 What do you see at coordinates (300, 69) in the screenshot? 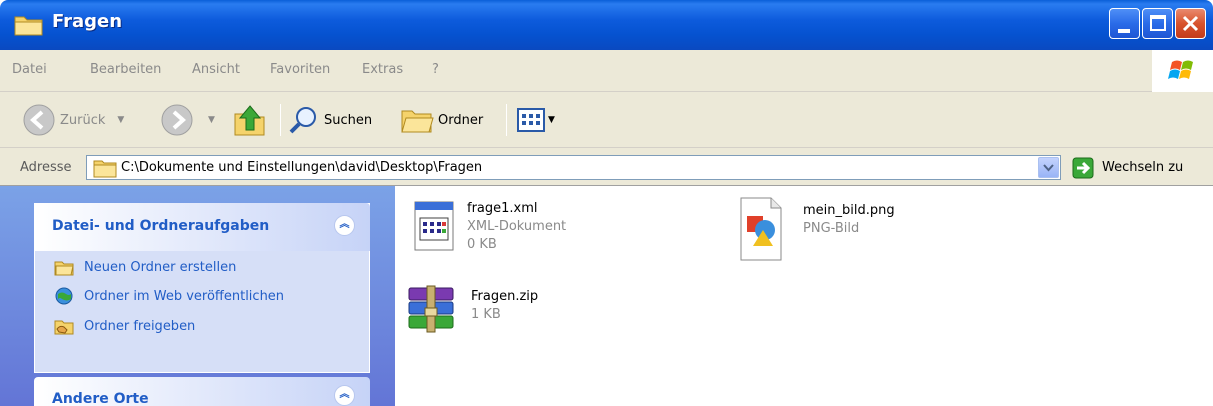
I see `menu-favoriten: Favoriten` at bounding box center [300, 69].